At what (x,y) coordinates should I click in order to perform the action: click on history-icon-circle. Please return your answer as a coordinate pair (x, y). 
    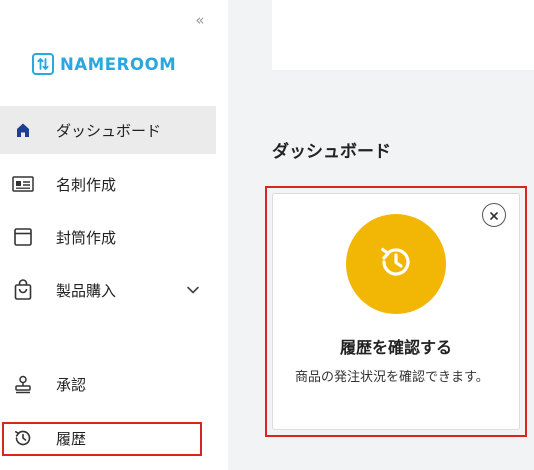
    Looking at the image, I should click on (396, 264).